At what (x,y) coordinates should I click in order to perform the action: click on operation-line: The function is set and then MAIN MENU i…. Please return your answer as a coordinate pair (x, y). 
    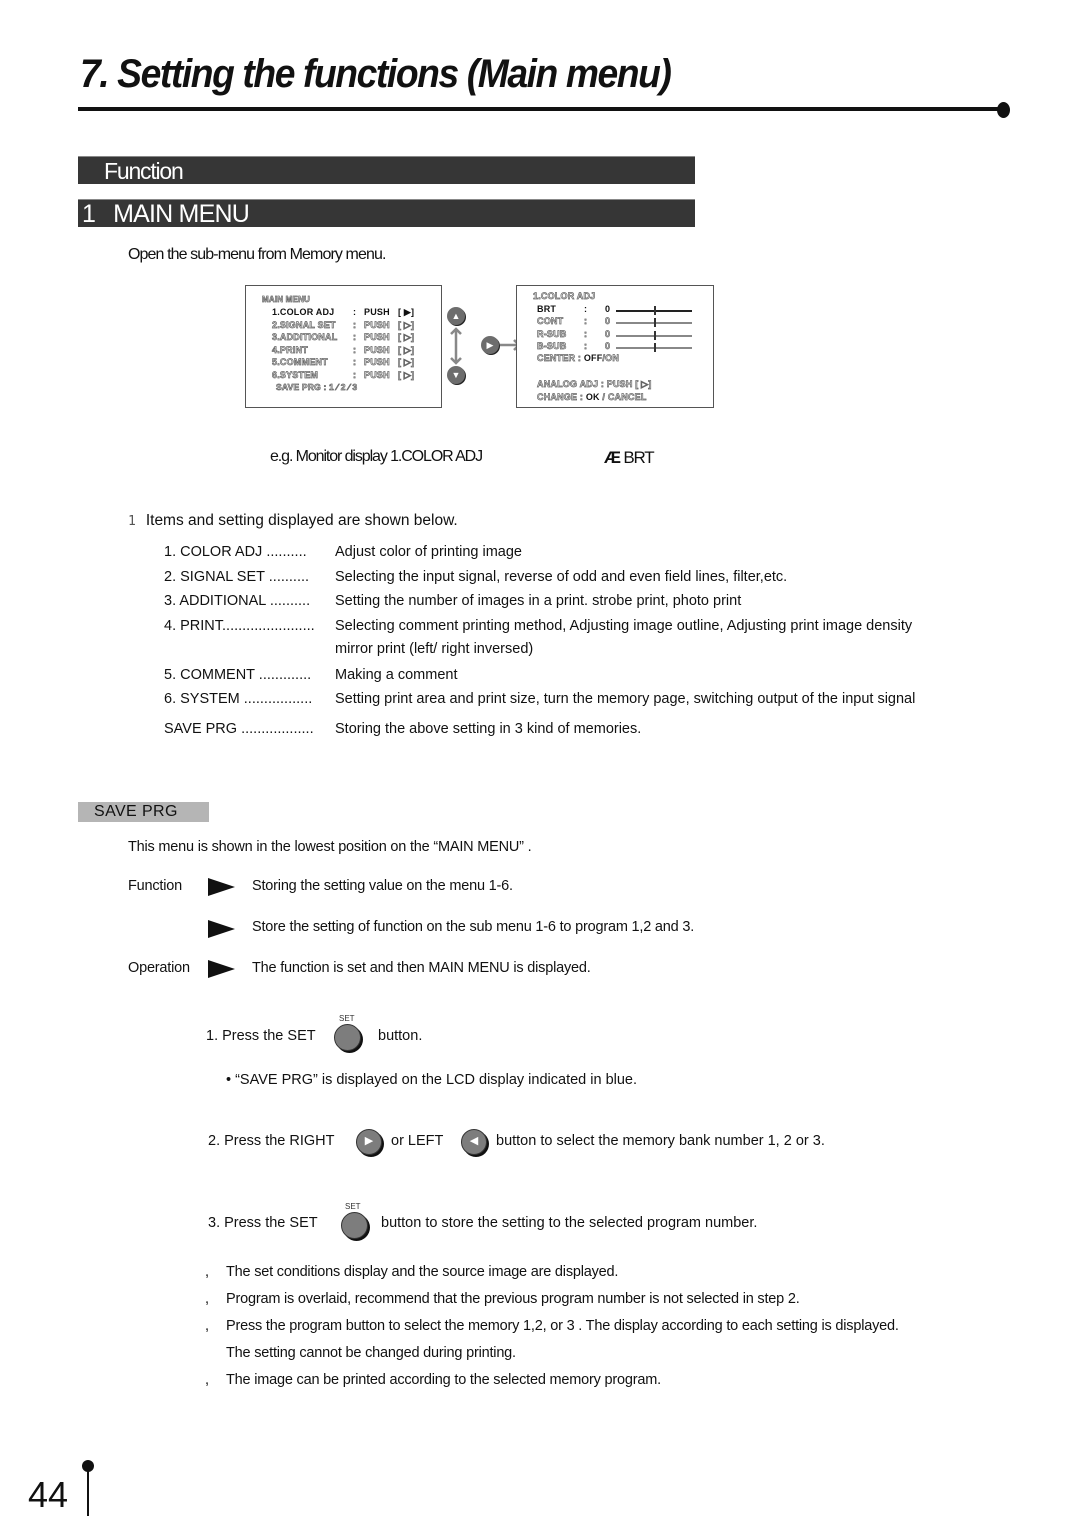
    Looking at the image, I should click on (421, 968).